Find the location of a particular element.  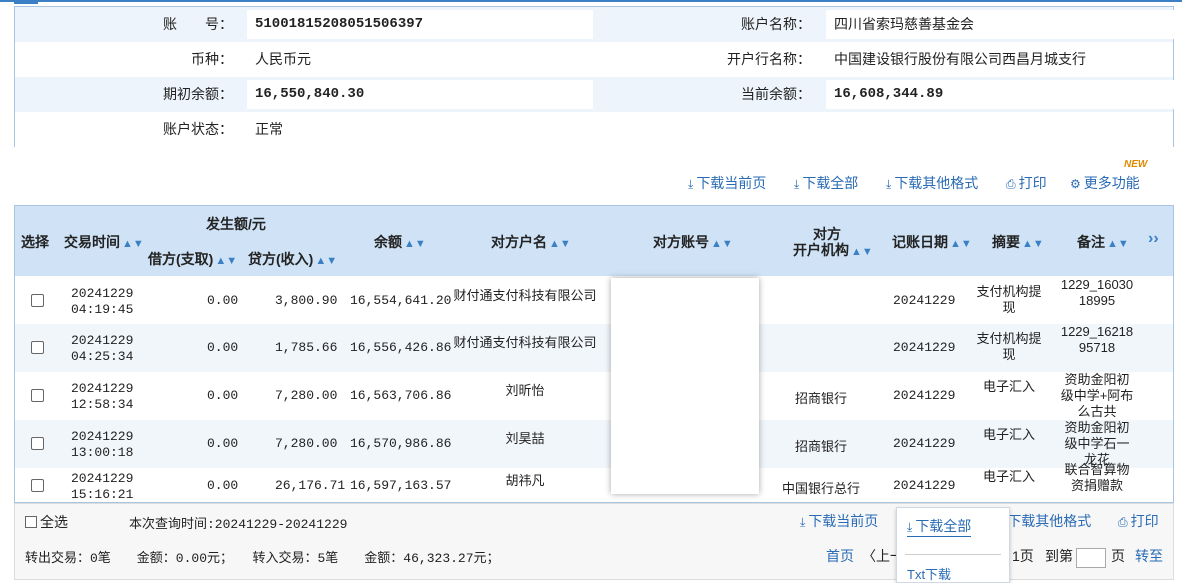

dropdown-download-all-label: 下载全部 is located at coordinates (943, 526).